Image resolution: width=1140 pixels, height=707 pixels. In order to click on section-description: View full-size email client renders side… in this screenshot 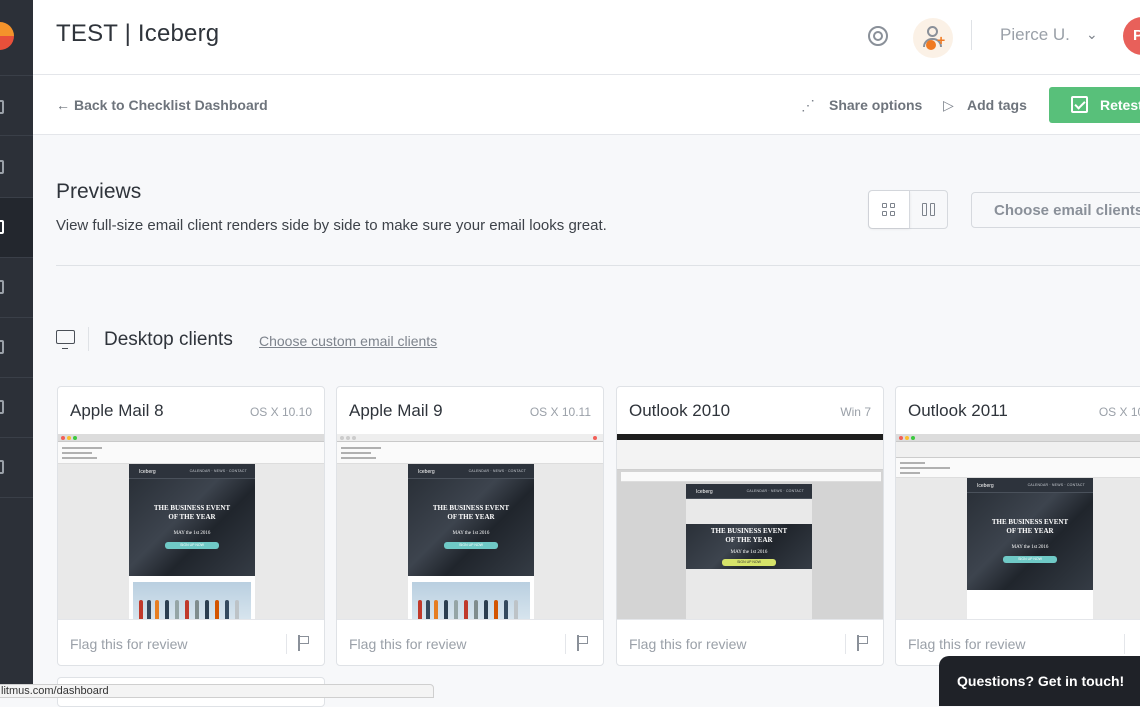, I will do `click(331, 225)`.